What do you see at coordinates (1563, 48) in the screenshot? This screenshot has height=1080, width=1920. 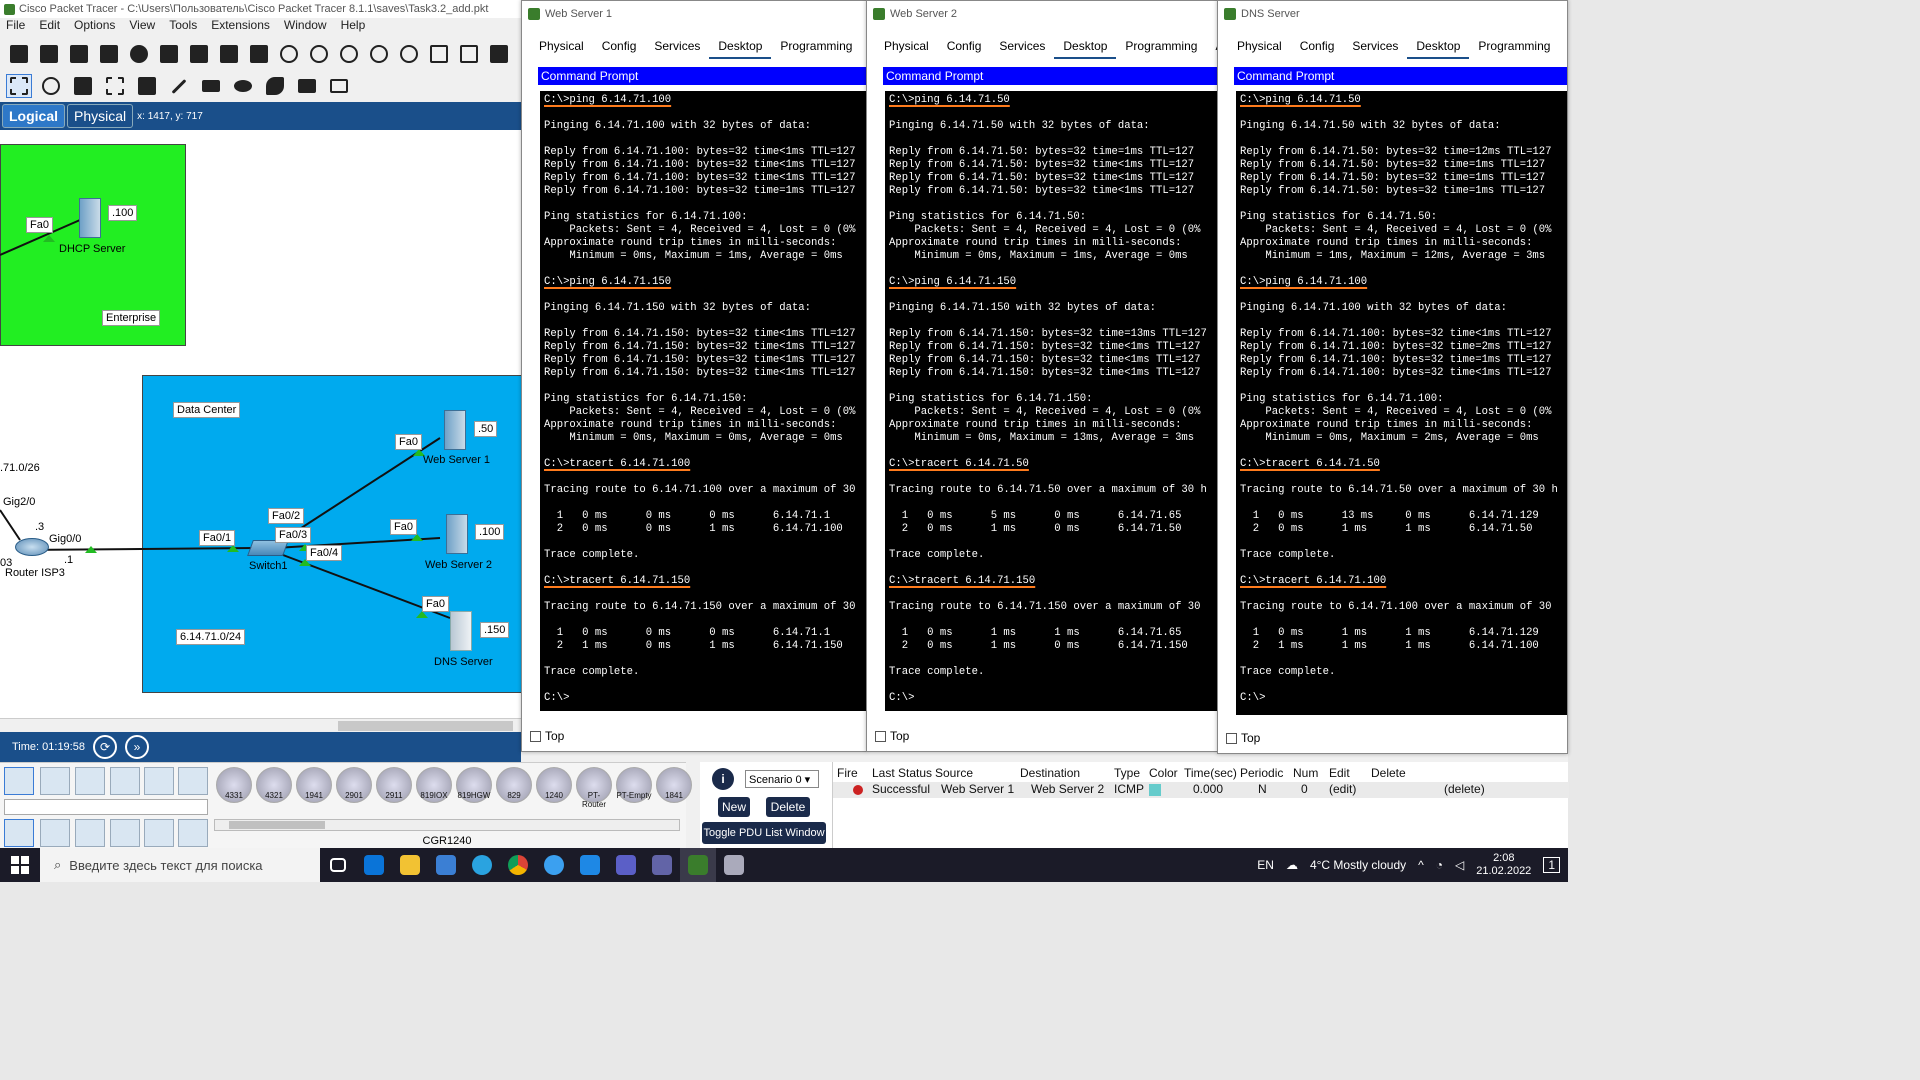 I see `tab-attributes: Attri` at bounding box center [1563, 48].